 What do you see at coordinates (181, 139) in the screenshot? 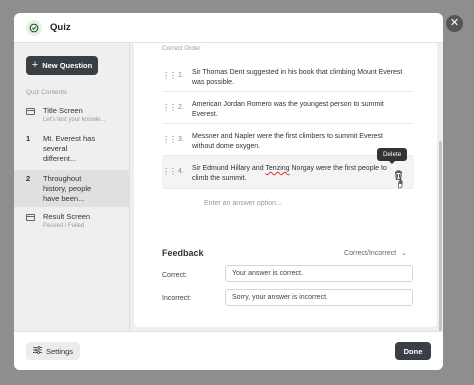
I see `answer-number: 3.` at bounding box center [181, 139].